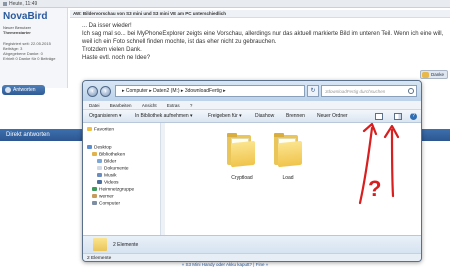 The width and height of the screenshot is (450, 273). Describe the element at coordinates (437, 74) in the screenshot. I see `danke-label: Danke` at that location.